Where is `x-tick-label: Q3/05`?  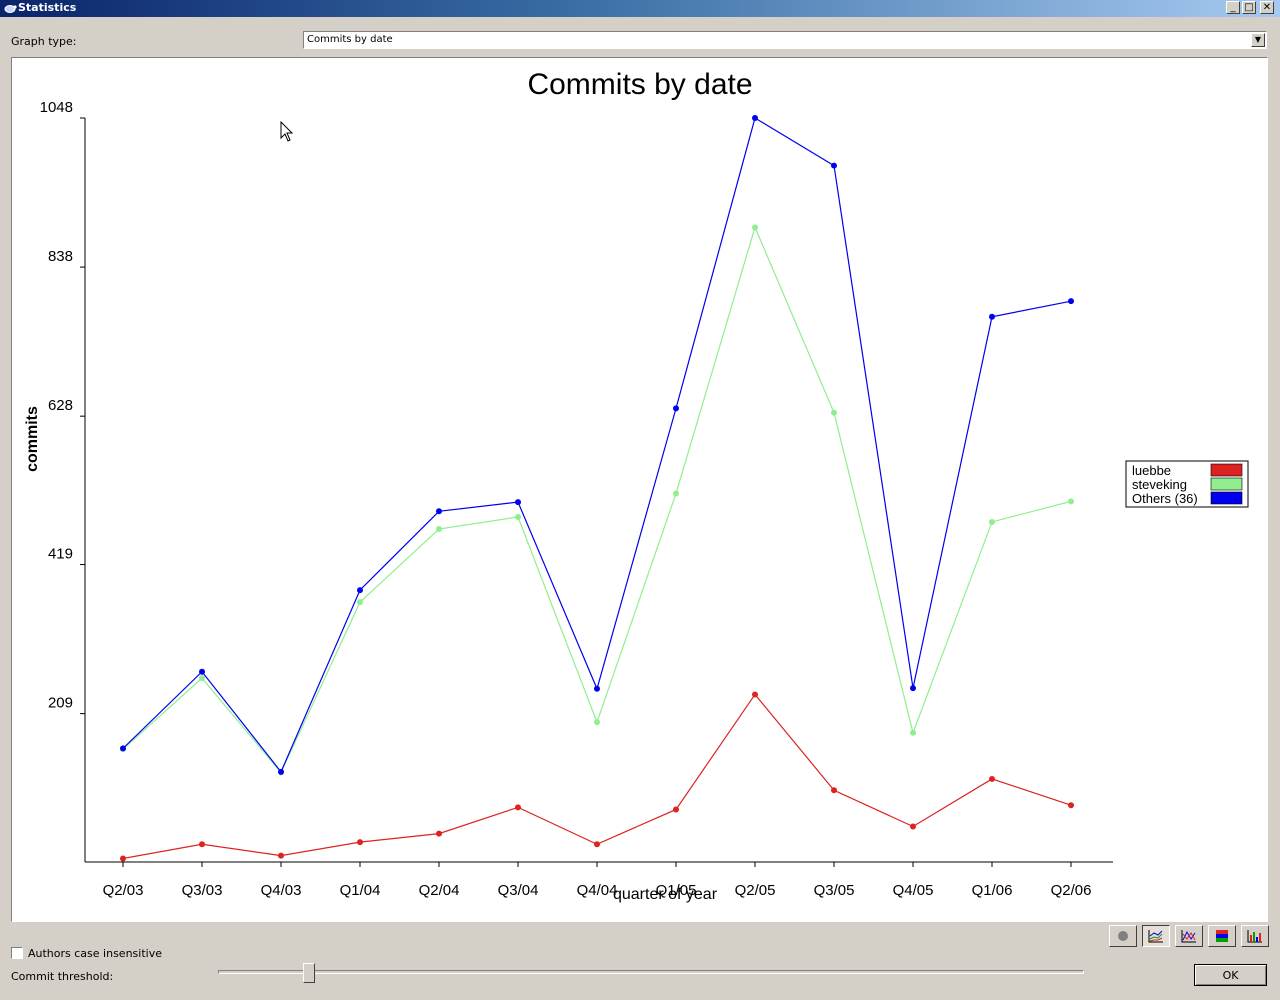
x-tick-label: Q3/05 is located at coordinates (834, 890).